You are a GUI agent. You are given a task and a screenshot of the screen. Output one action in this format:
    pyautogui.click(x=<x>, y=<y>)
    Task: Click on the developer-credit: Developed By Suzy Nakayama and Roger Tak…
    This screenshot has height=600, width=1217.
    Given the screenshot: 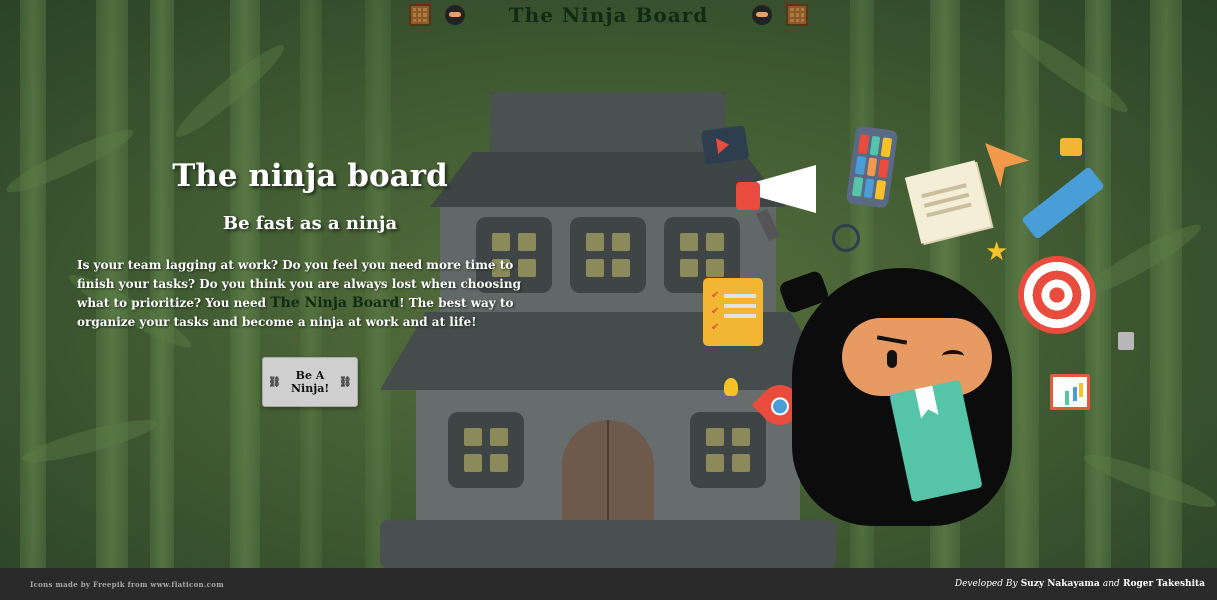 What is the action you would take?
    pyautogui.click(x=1080, y=584)
    